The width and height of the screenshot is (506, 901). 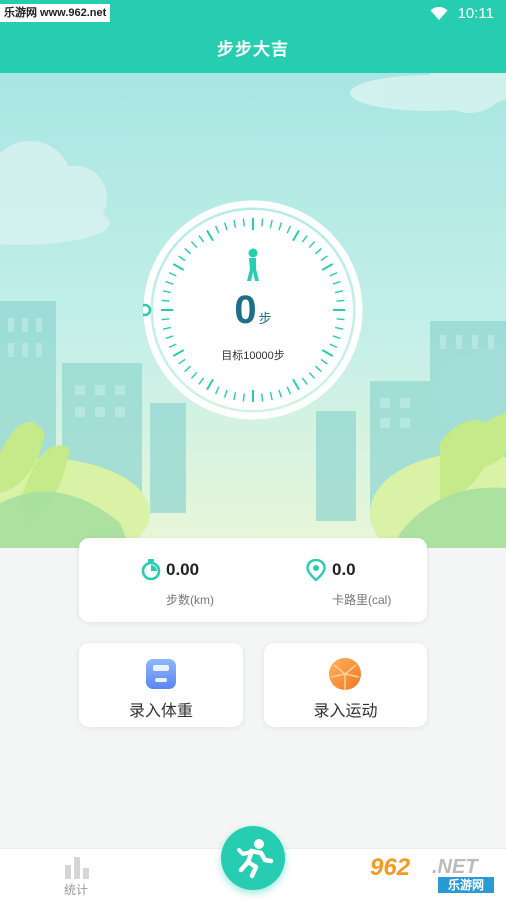 What do you see at coordinates (455, 867) in the screenshot?
I see `watermark-logo-suffix: .NET` at bounding box center [455, 867].